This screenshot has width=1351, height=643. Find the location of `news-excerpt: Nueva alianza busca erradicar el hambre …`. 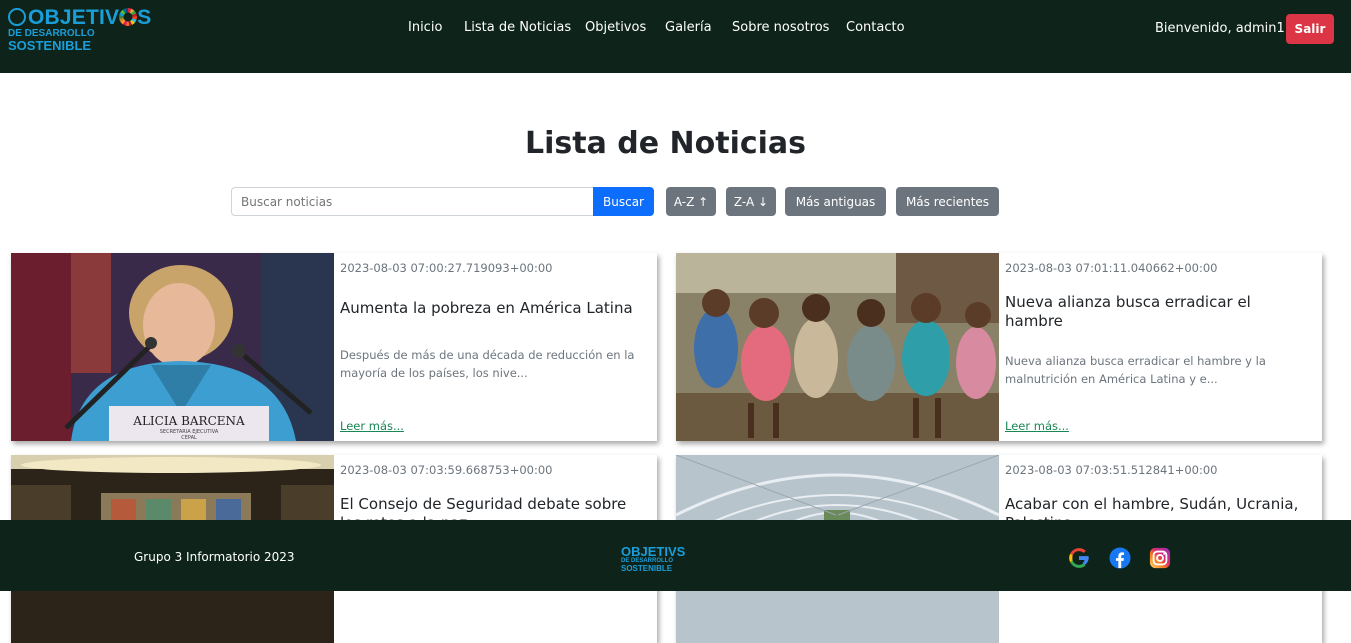

news-excerpt: Nueva alianza busca erradicar el hambre … is located at coordinates (1135, 370).